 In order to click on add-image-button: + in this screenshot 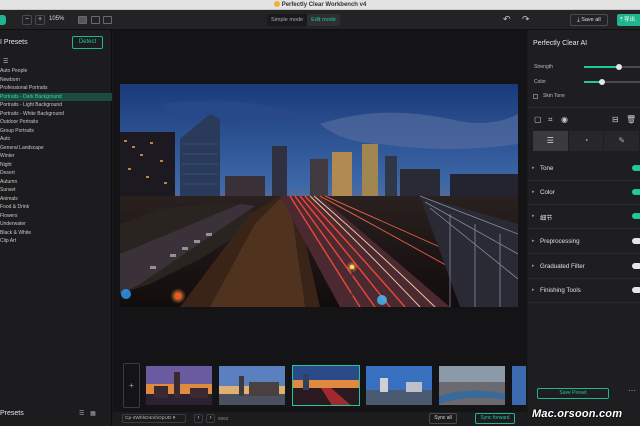, I will do `click(131, 385)`.